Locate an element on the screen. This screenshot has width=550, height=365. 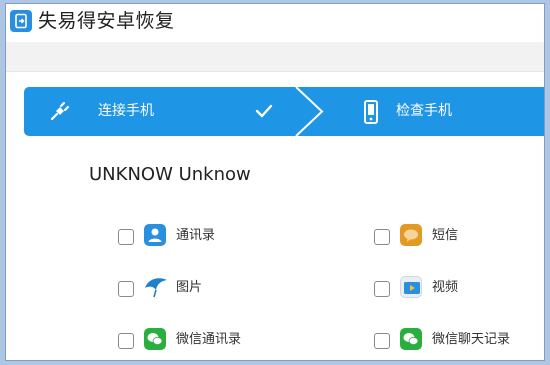
contacts-label: 通讯录 is located at coordinates (196, 235).